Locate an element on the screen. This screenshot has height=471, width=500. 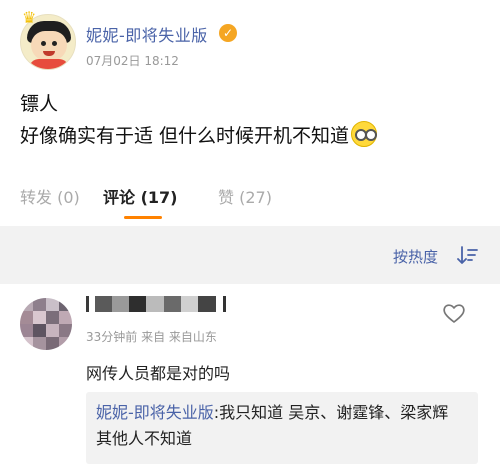
tab-likes: 赞 (27) is located at coordinates (245, 196).